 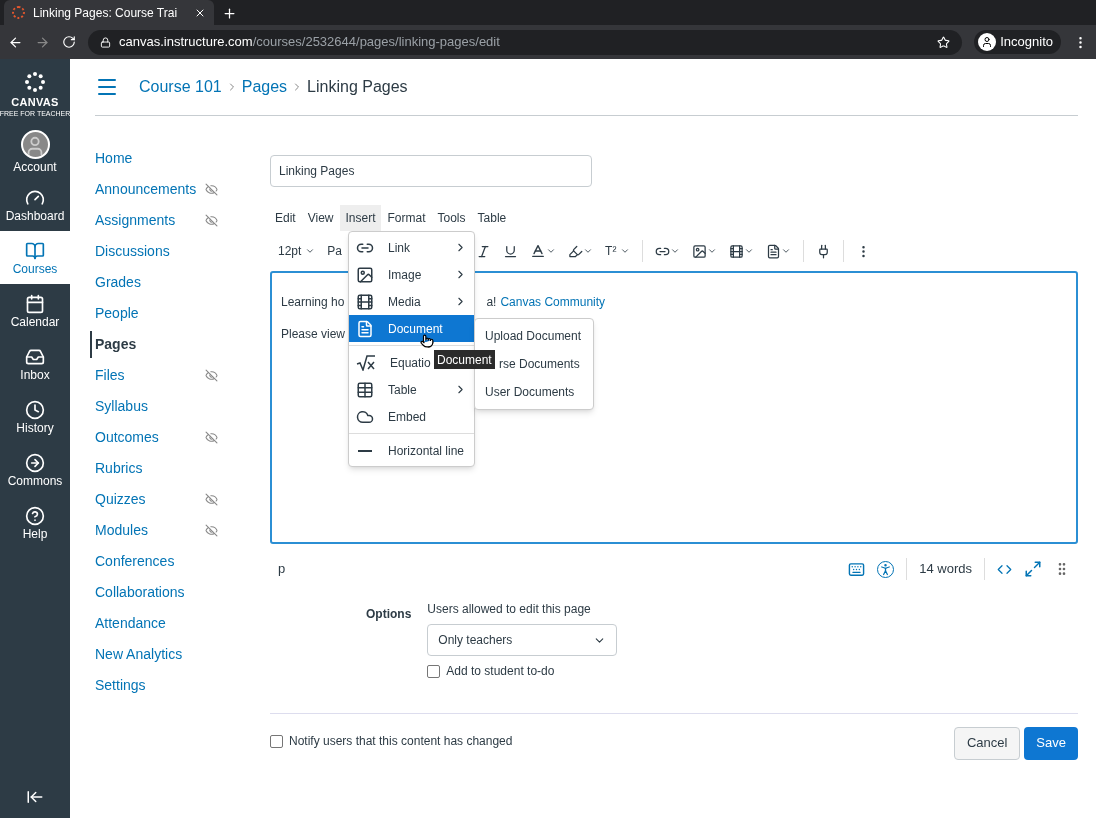 What do you see at coordinates (618, 251) in the screenshot?
I see `superscript-dropdown: T²` at bounding box center [618, 251].